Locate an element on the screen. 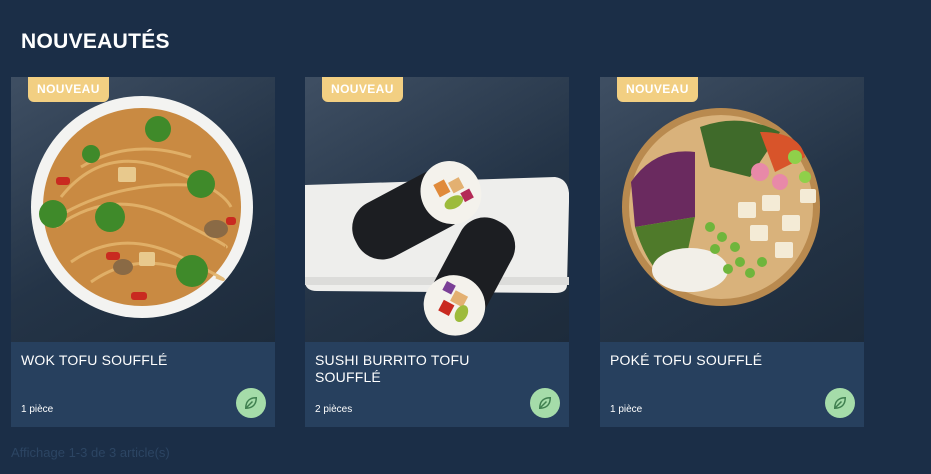 This screenshot has width=931, height=474. product-name: POKÉ TOFU SOUFFLÉ is located at coordinates (710, 360).